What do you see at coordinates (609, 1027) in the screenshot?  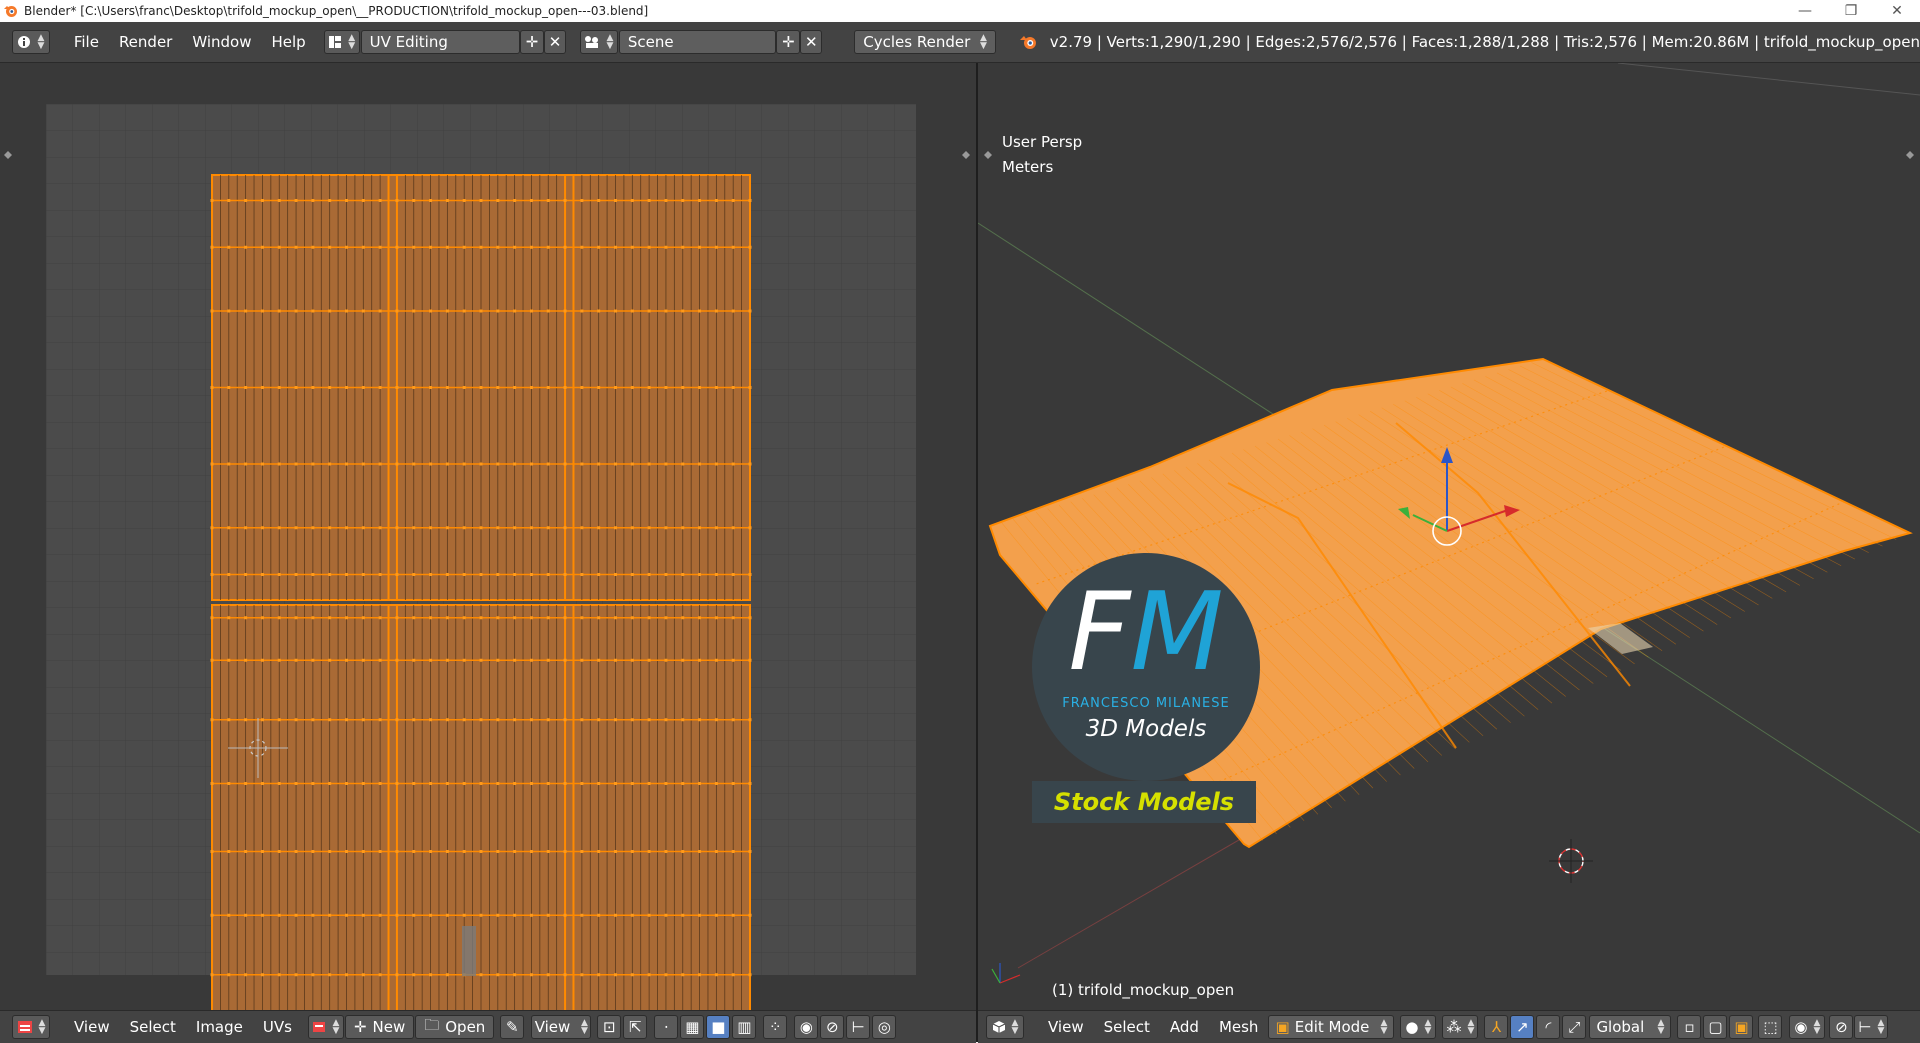 I see `pivot-button: ⊡` at bounding box center [609, 1027].